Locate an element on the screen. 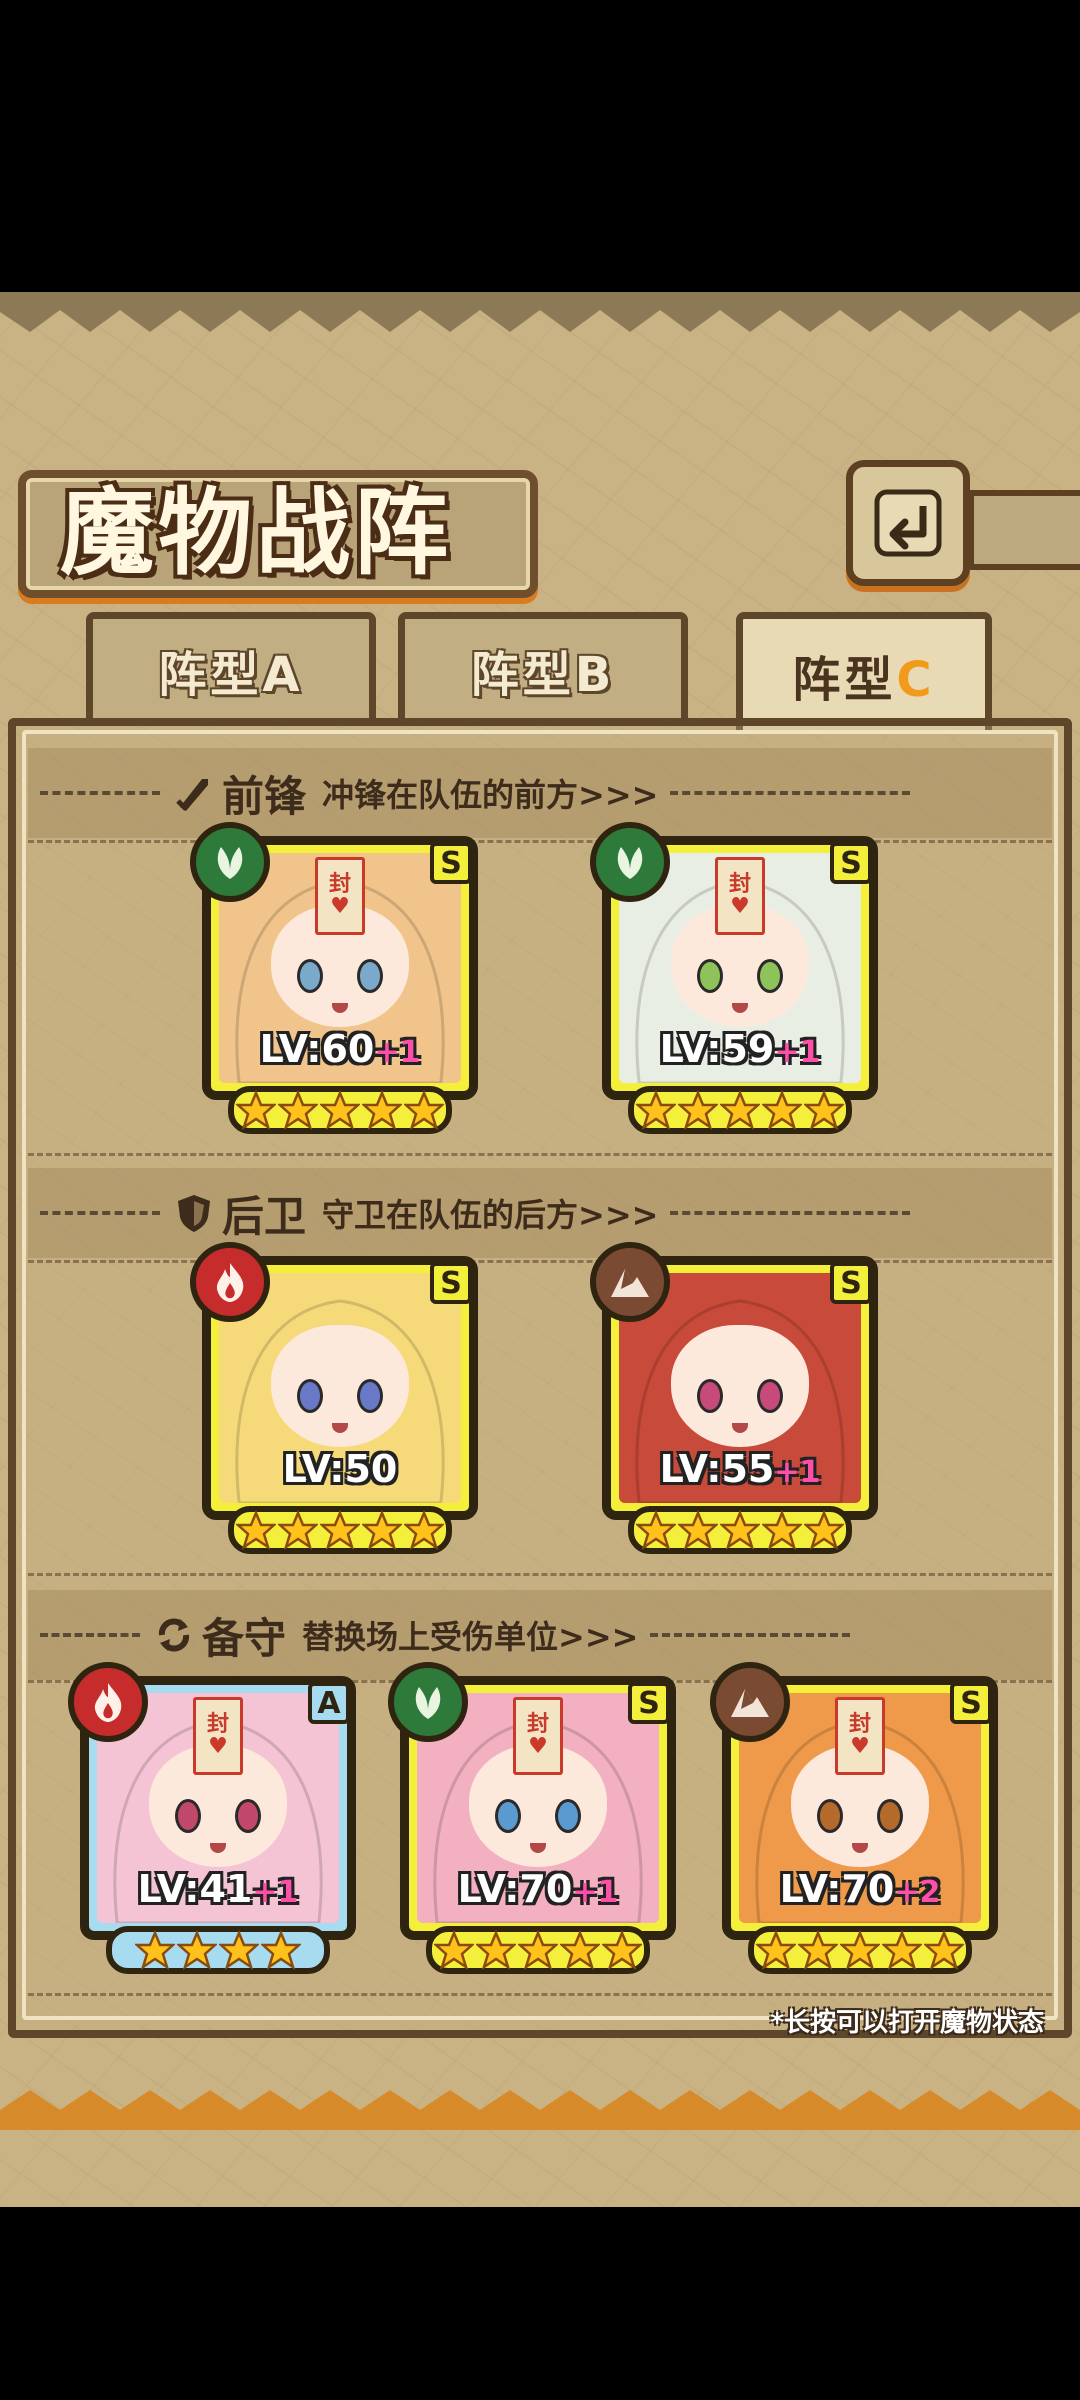  monster-card: 封 ♥ LV:59+1 S is located at coordinates (734, 978).